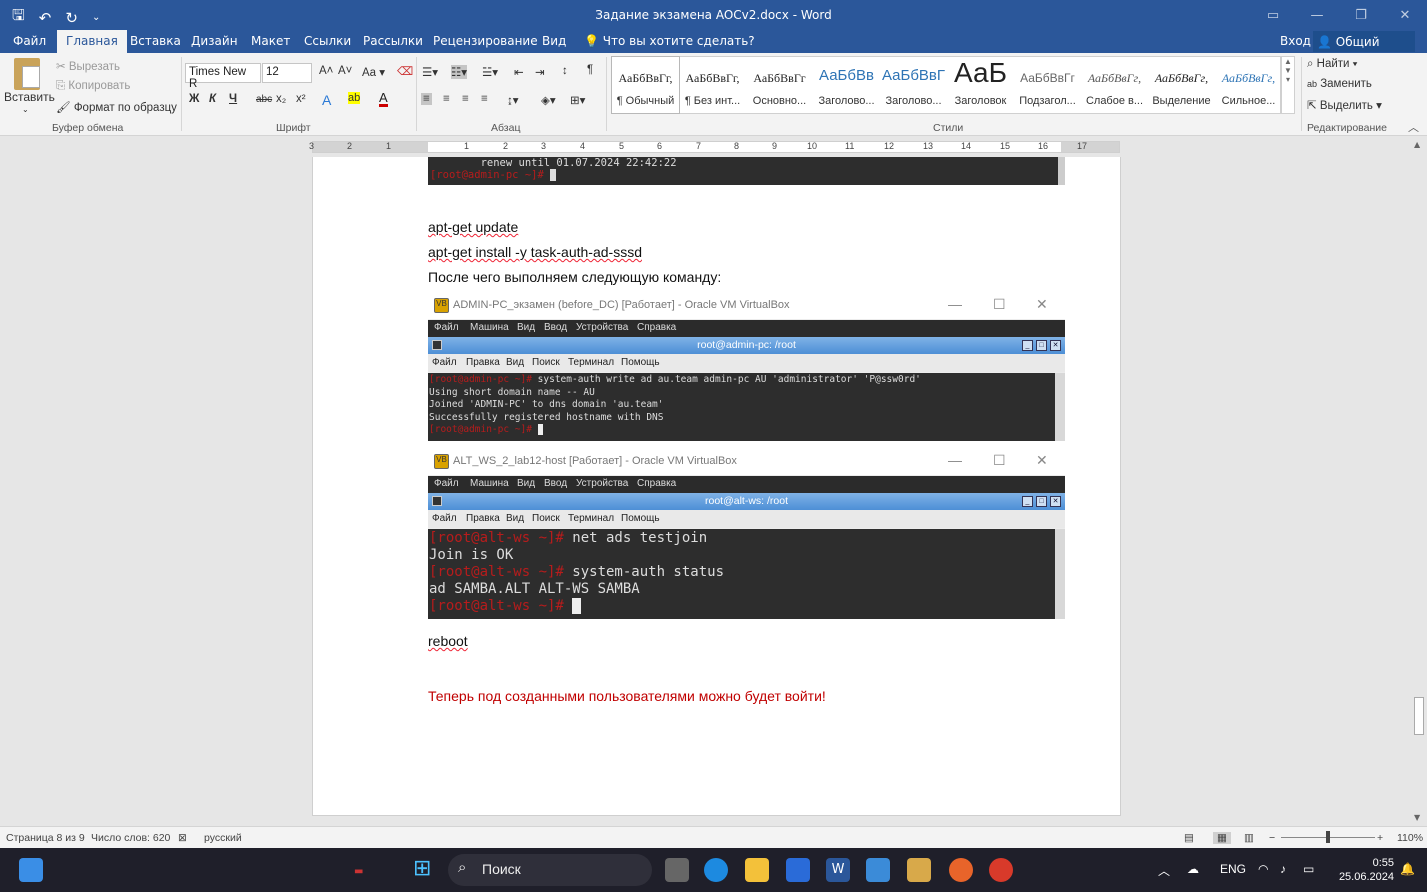 The image size is (1427, 892). I want to click on style-title: АаБ Заголовок, so click(980, 85).